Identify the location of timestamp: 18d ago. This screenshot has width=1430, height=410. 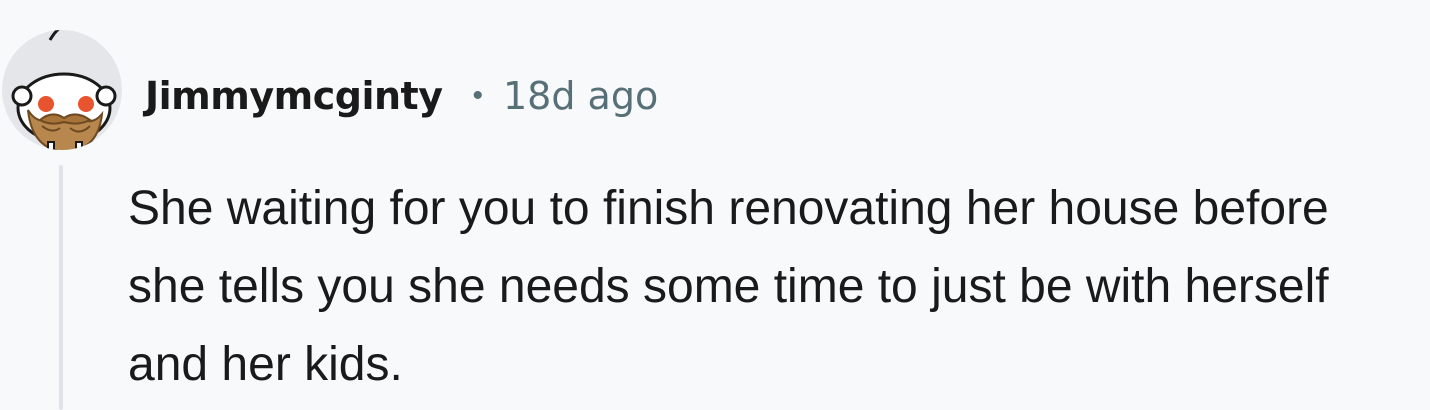
(580, 96).